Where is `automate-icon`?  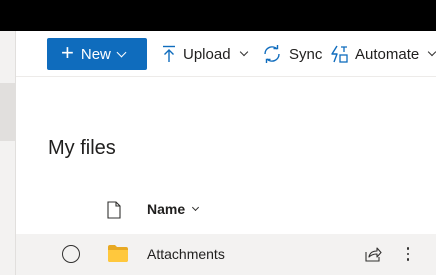 automate-icon is located at coordinates (339, 54).